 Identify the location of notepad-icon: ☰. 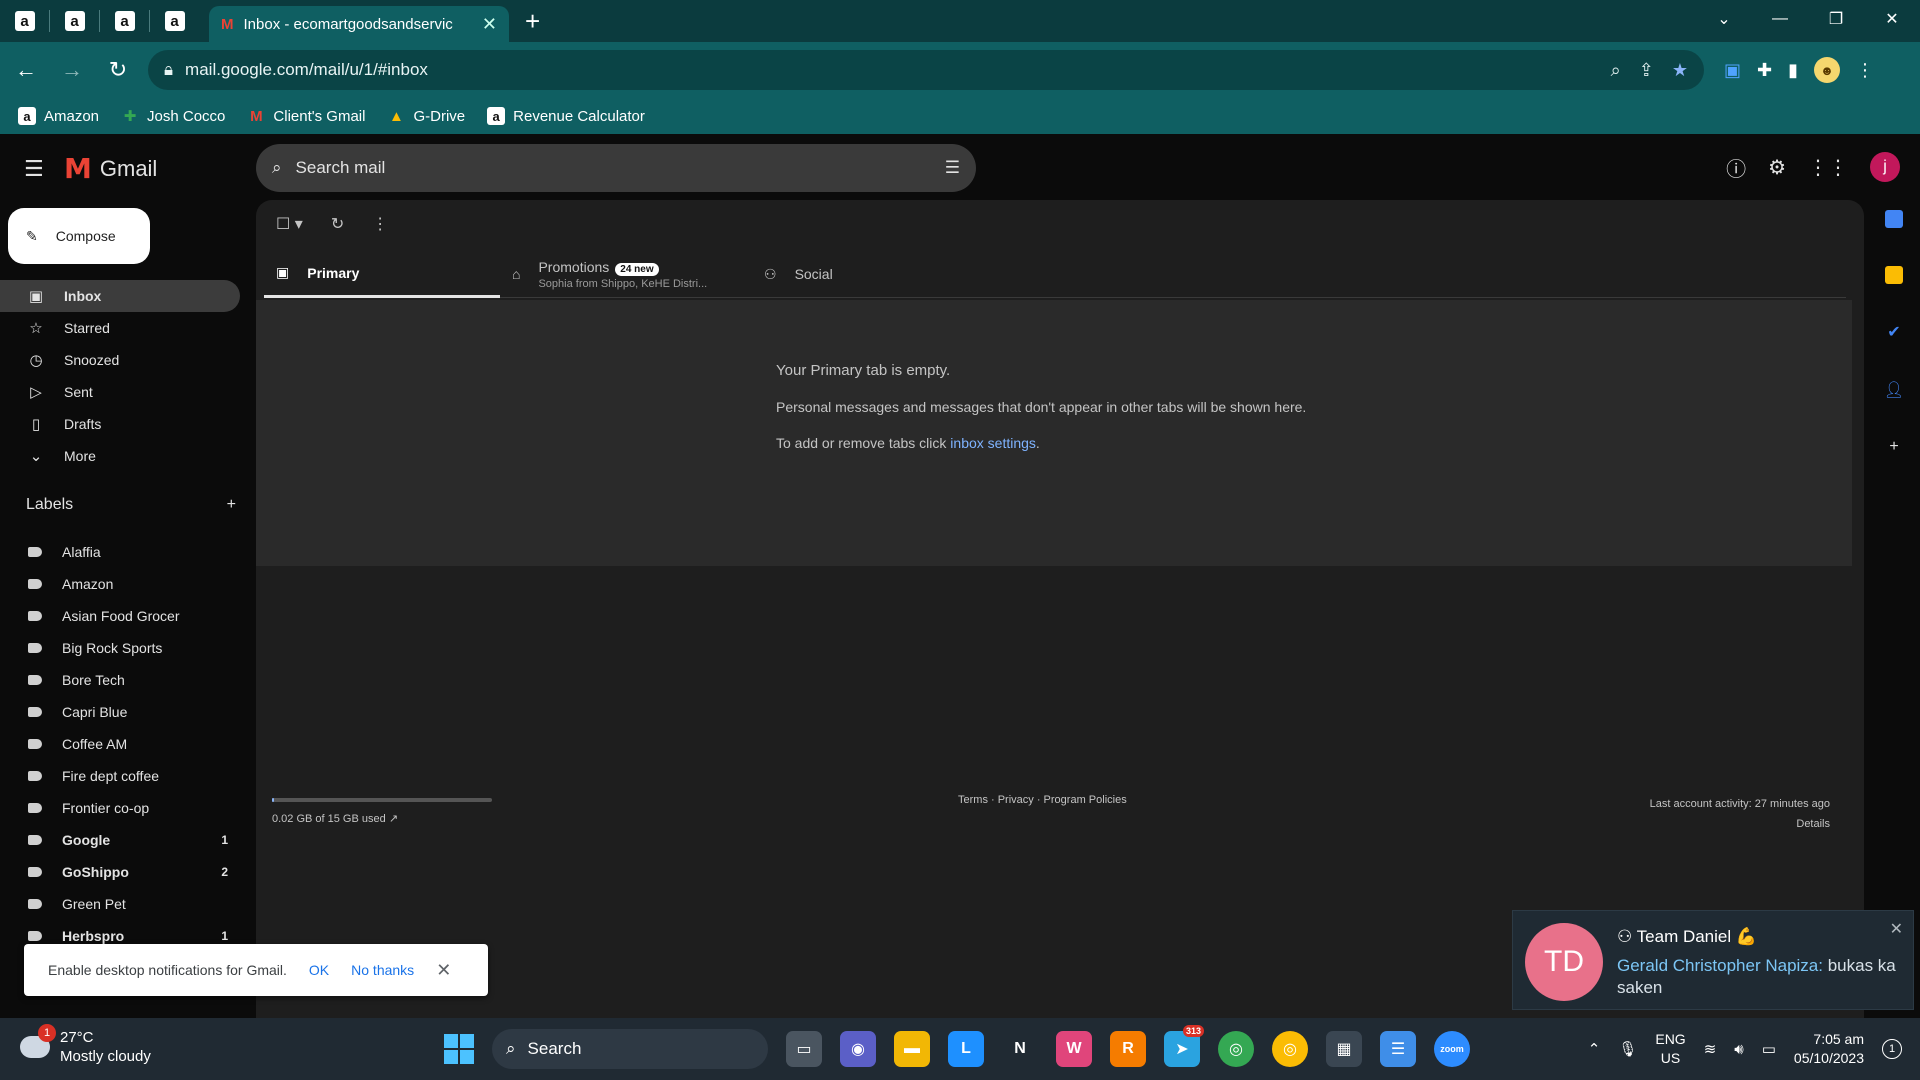
(1398, 1049).